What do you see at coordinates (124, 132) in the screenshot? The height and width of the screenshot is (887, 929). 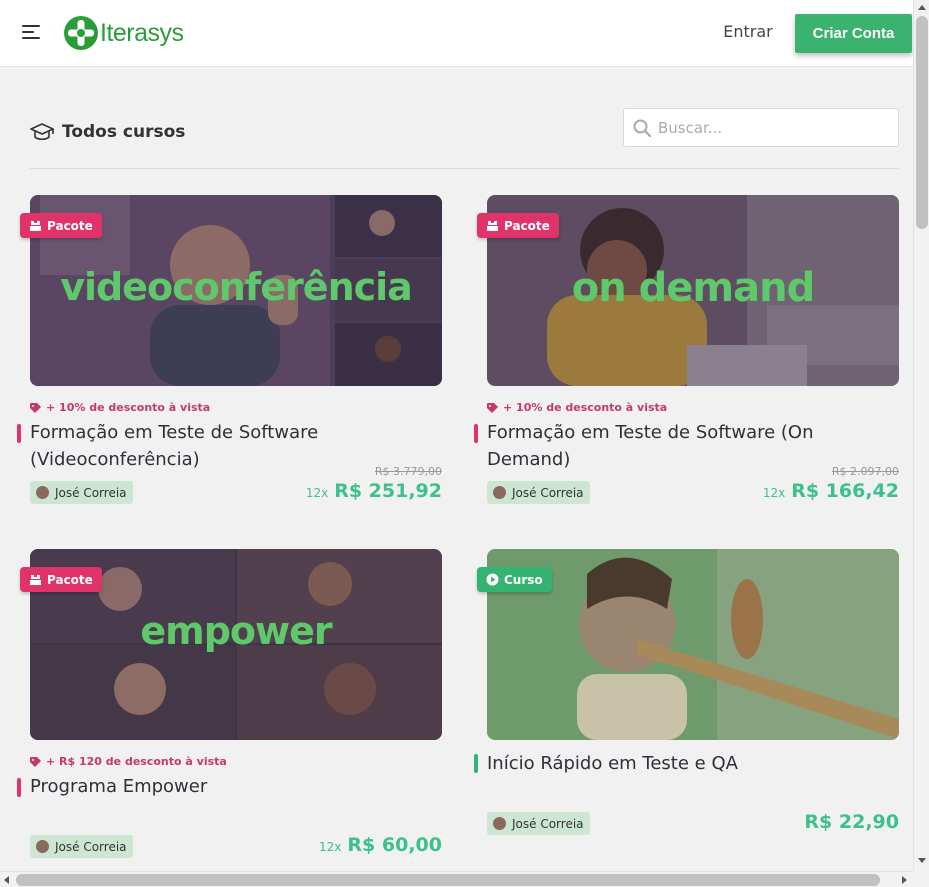 I see `page-title: Todos cursos` at bounding box center [124, 132].